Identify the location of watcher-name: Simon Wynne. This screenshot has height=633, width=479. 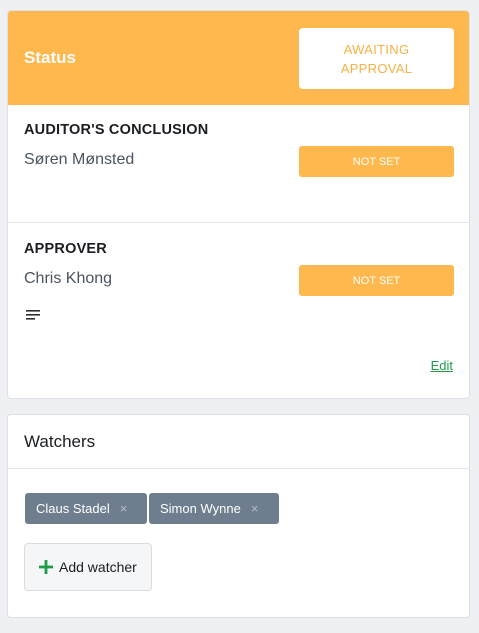
(200, 508).